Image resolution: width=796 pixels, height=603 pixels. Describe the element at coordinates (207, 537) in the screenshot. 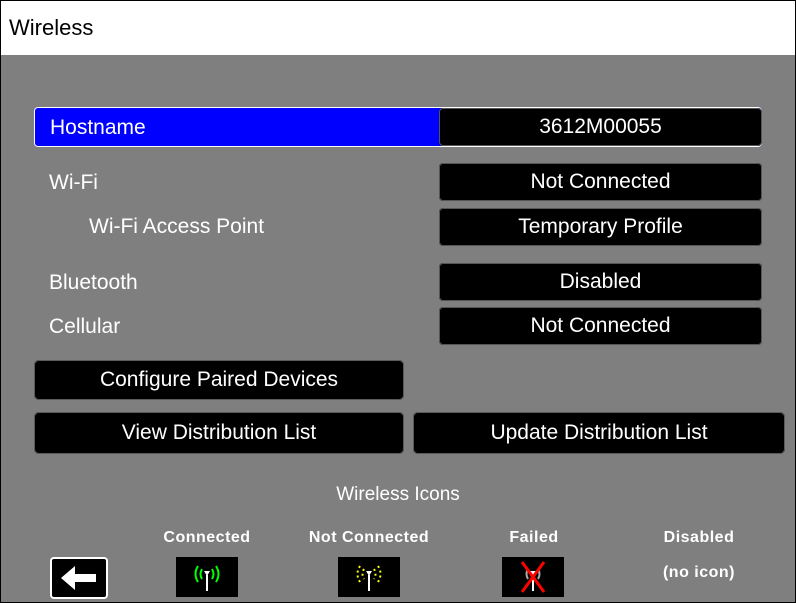

I see `legend-connected-label: Connected` at that location.